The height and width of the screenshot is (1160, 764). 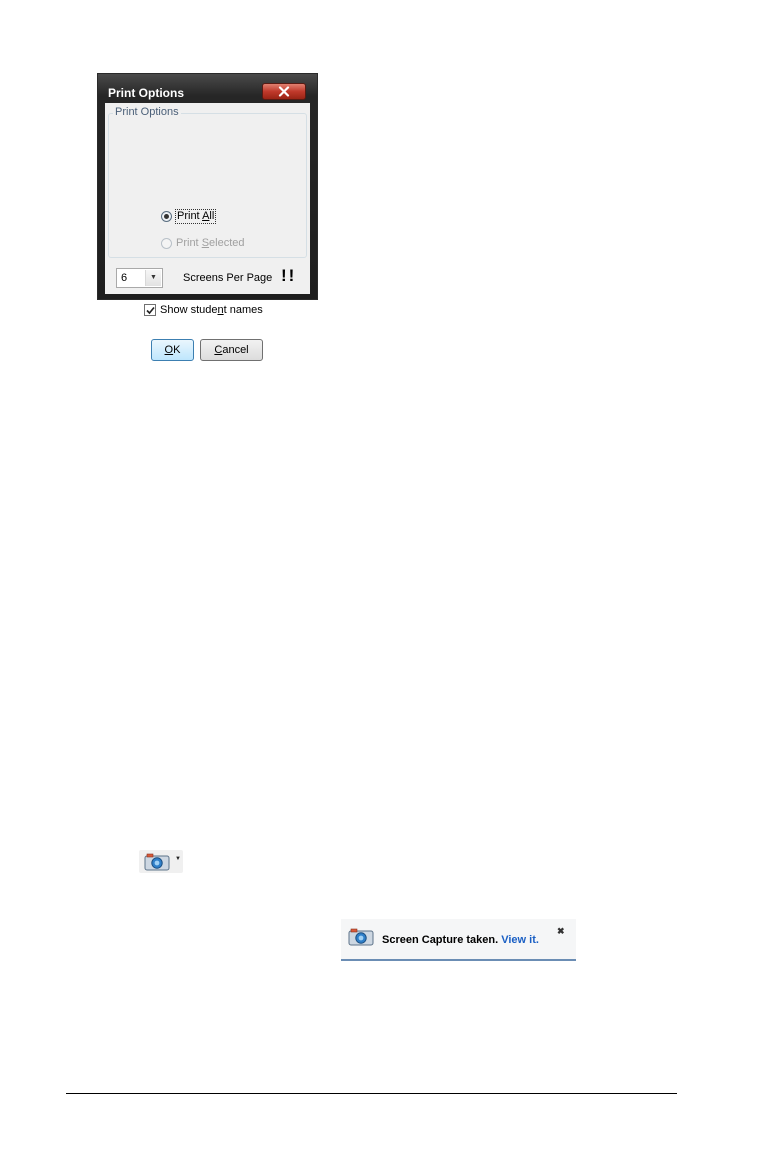 I want to click on checkmark-icon, so click(x=150, y=310).